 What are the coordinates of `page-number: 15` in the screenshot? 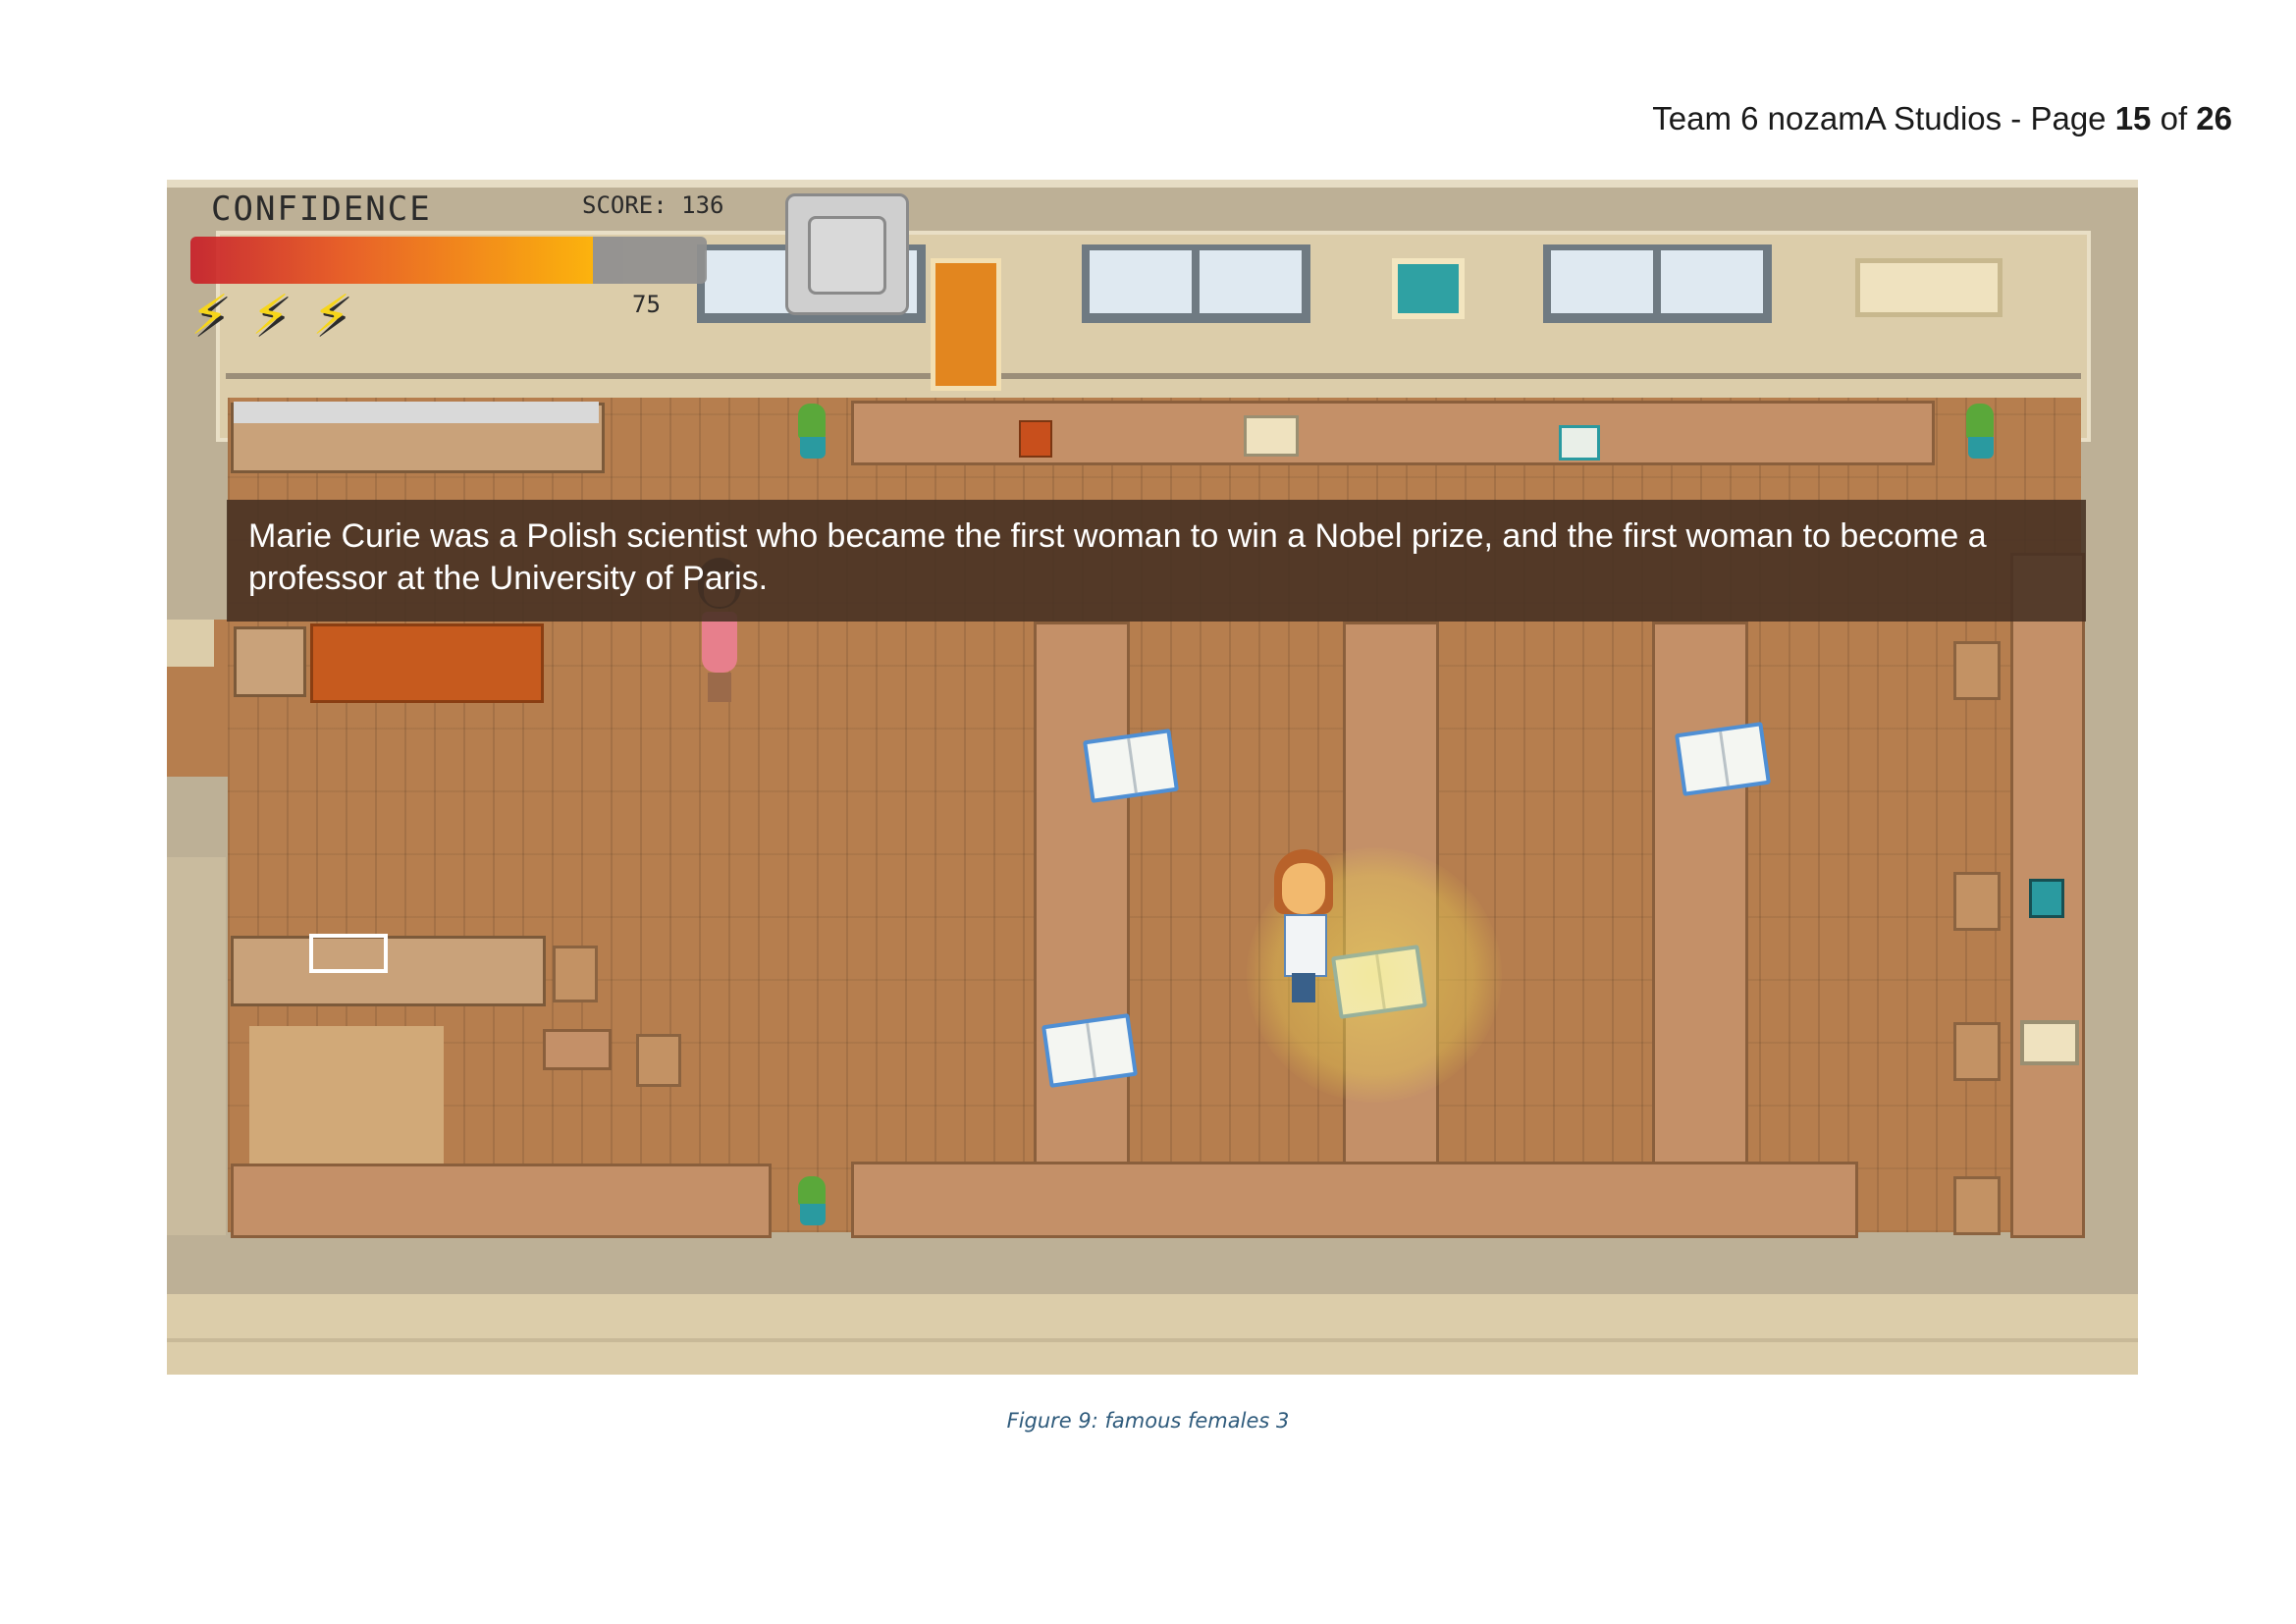 It's located at (2133, 118).